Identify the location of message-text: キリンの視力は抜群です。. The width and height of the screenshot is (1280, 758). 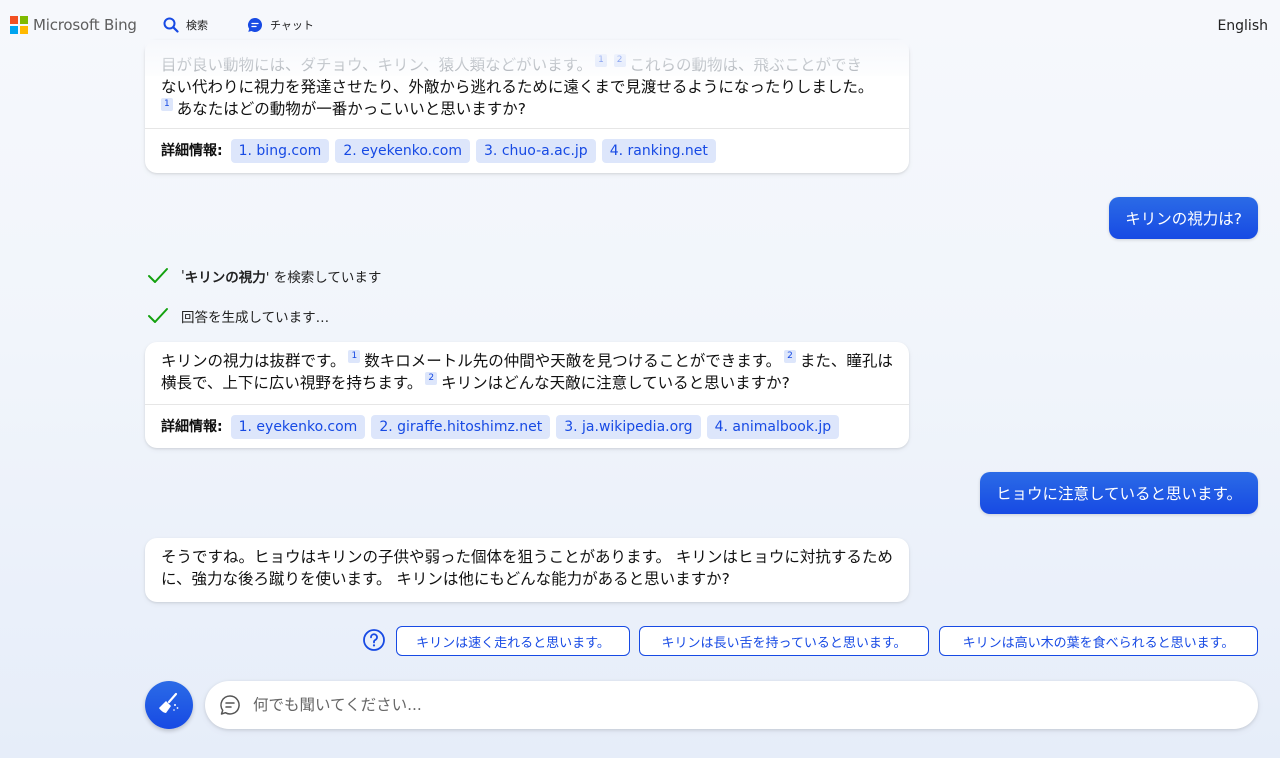
(253, 361).